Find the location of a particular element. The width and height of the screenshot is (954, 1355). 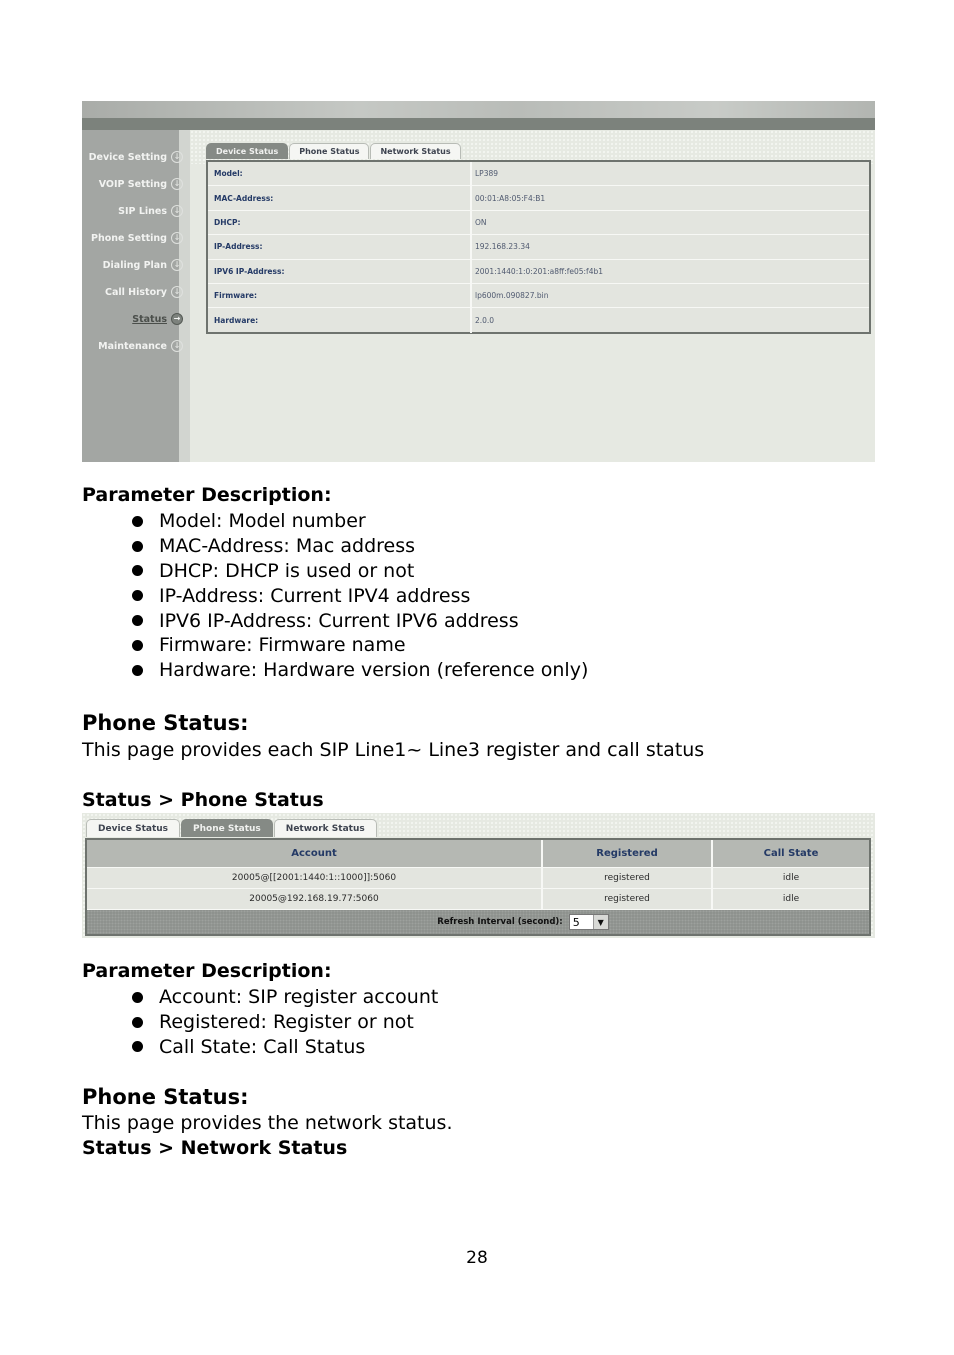

row-label-ipv6-address: IPV6 IP-Address: is located at coordinates (340, 271).